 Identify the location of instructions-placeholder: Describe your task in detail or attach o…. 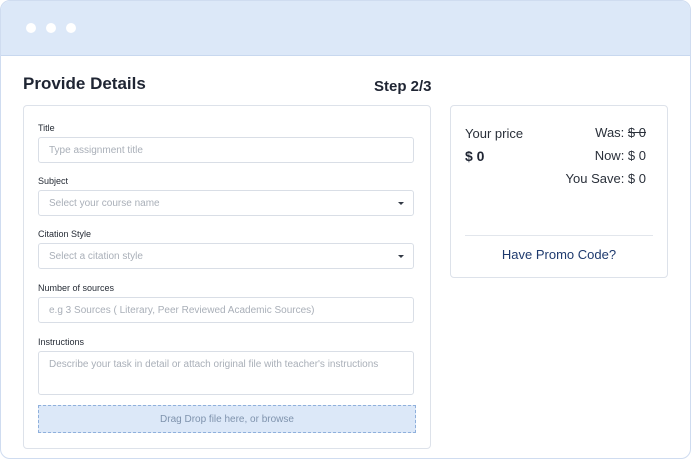
(214, 364).